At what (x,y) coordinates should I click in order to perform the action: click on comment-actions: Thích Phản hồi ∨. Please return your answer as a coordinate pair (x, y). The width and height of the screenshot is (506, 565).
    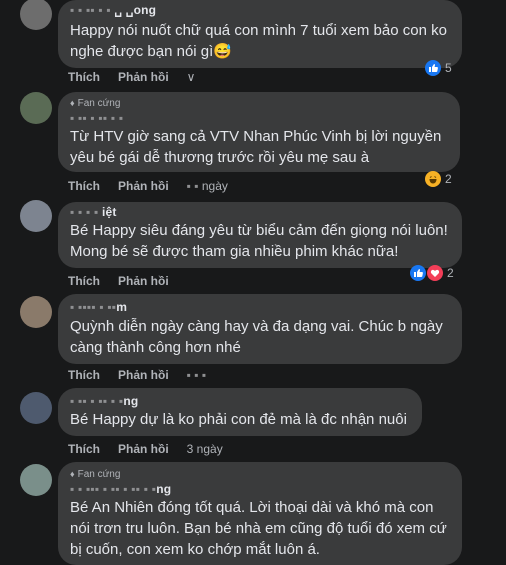
    Looking at the image, I should click on (131, 77).